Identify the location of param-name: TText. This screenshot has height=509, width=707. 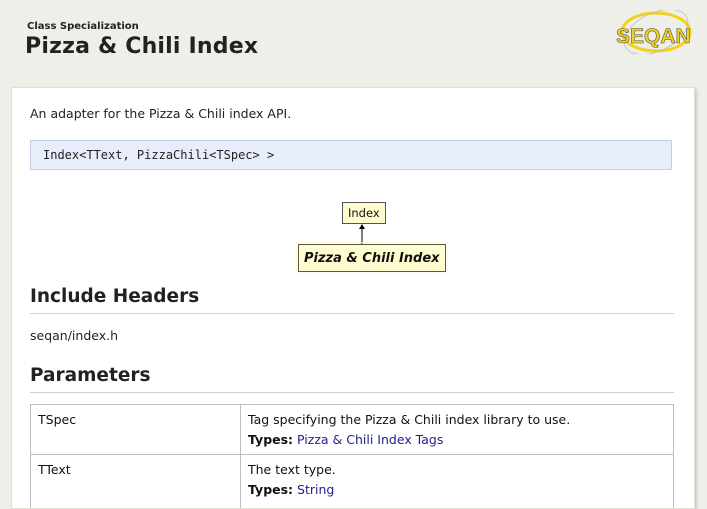
(136, 482).